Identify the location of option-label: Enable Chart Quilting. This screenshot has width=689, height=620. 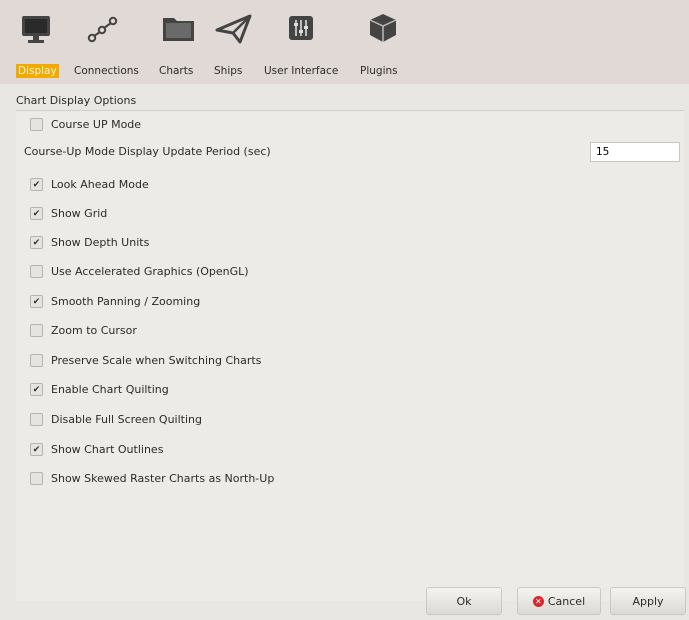
(110, 389).